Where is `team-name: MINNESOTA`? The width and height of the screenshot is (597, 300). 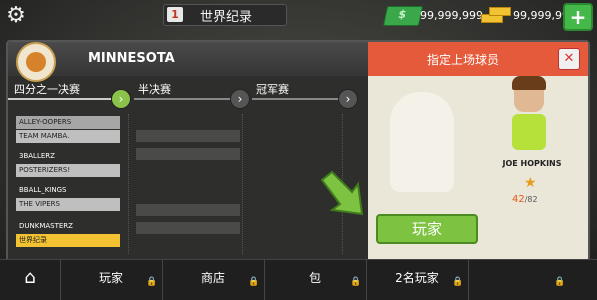
team-name: MINNESOTA is located at coordinates (131, 58).